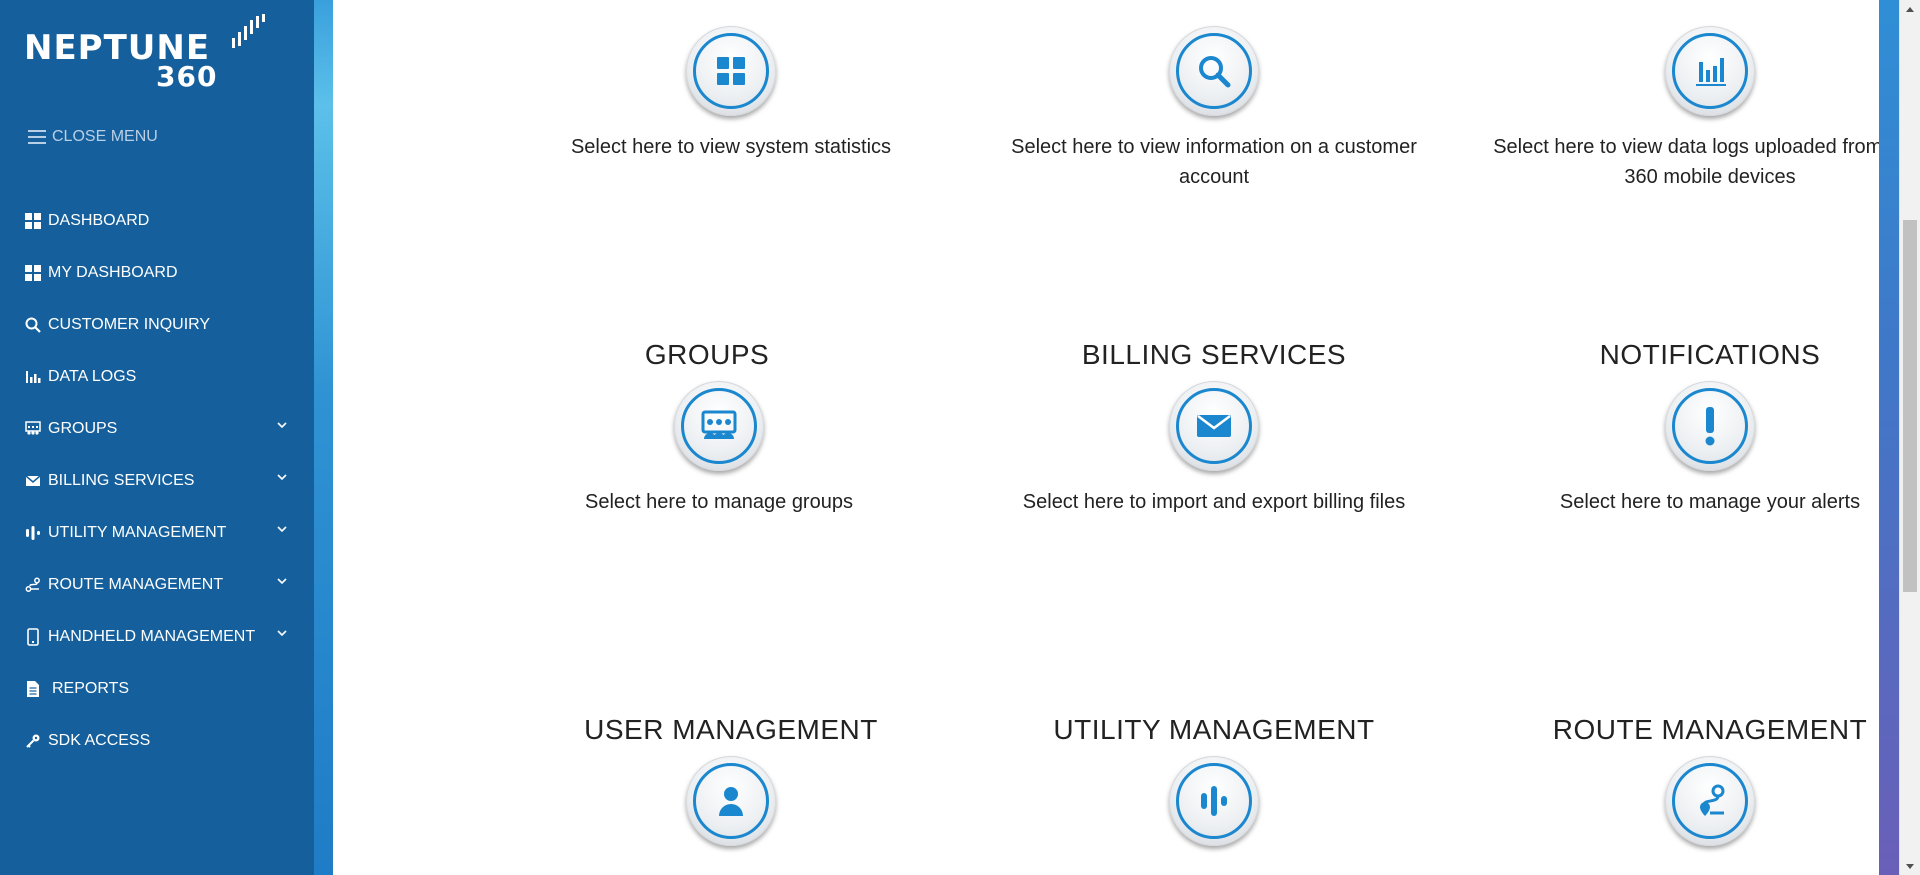 Image resolution: width=1920 pixels, height=875 pixels. I want to click on user-icon, so click(731, 801).